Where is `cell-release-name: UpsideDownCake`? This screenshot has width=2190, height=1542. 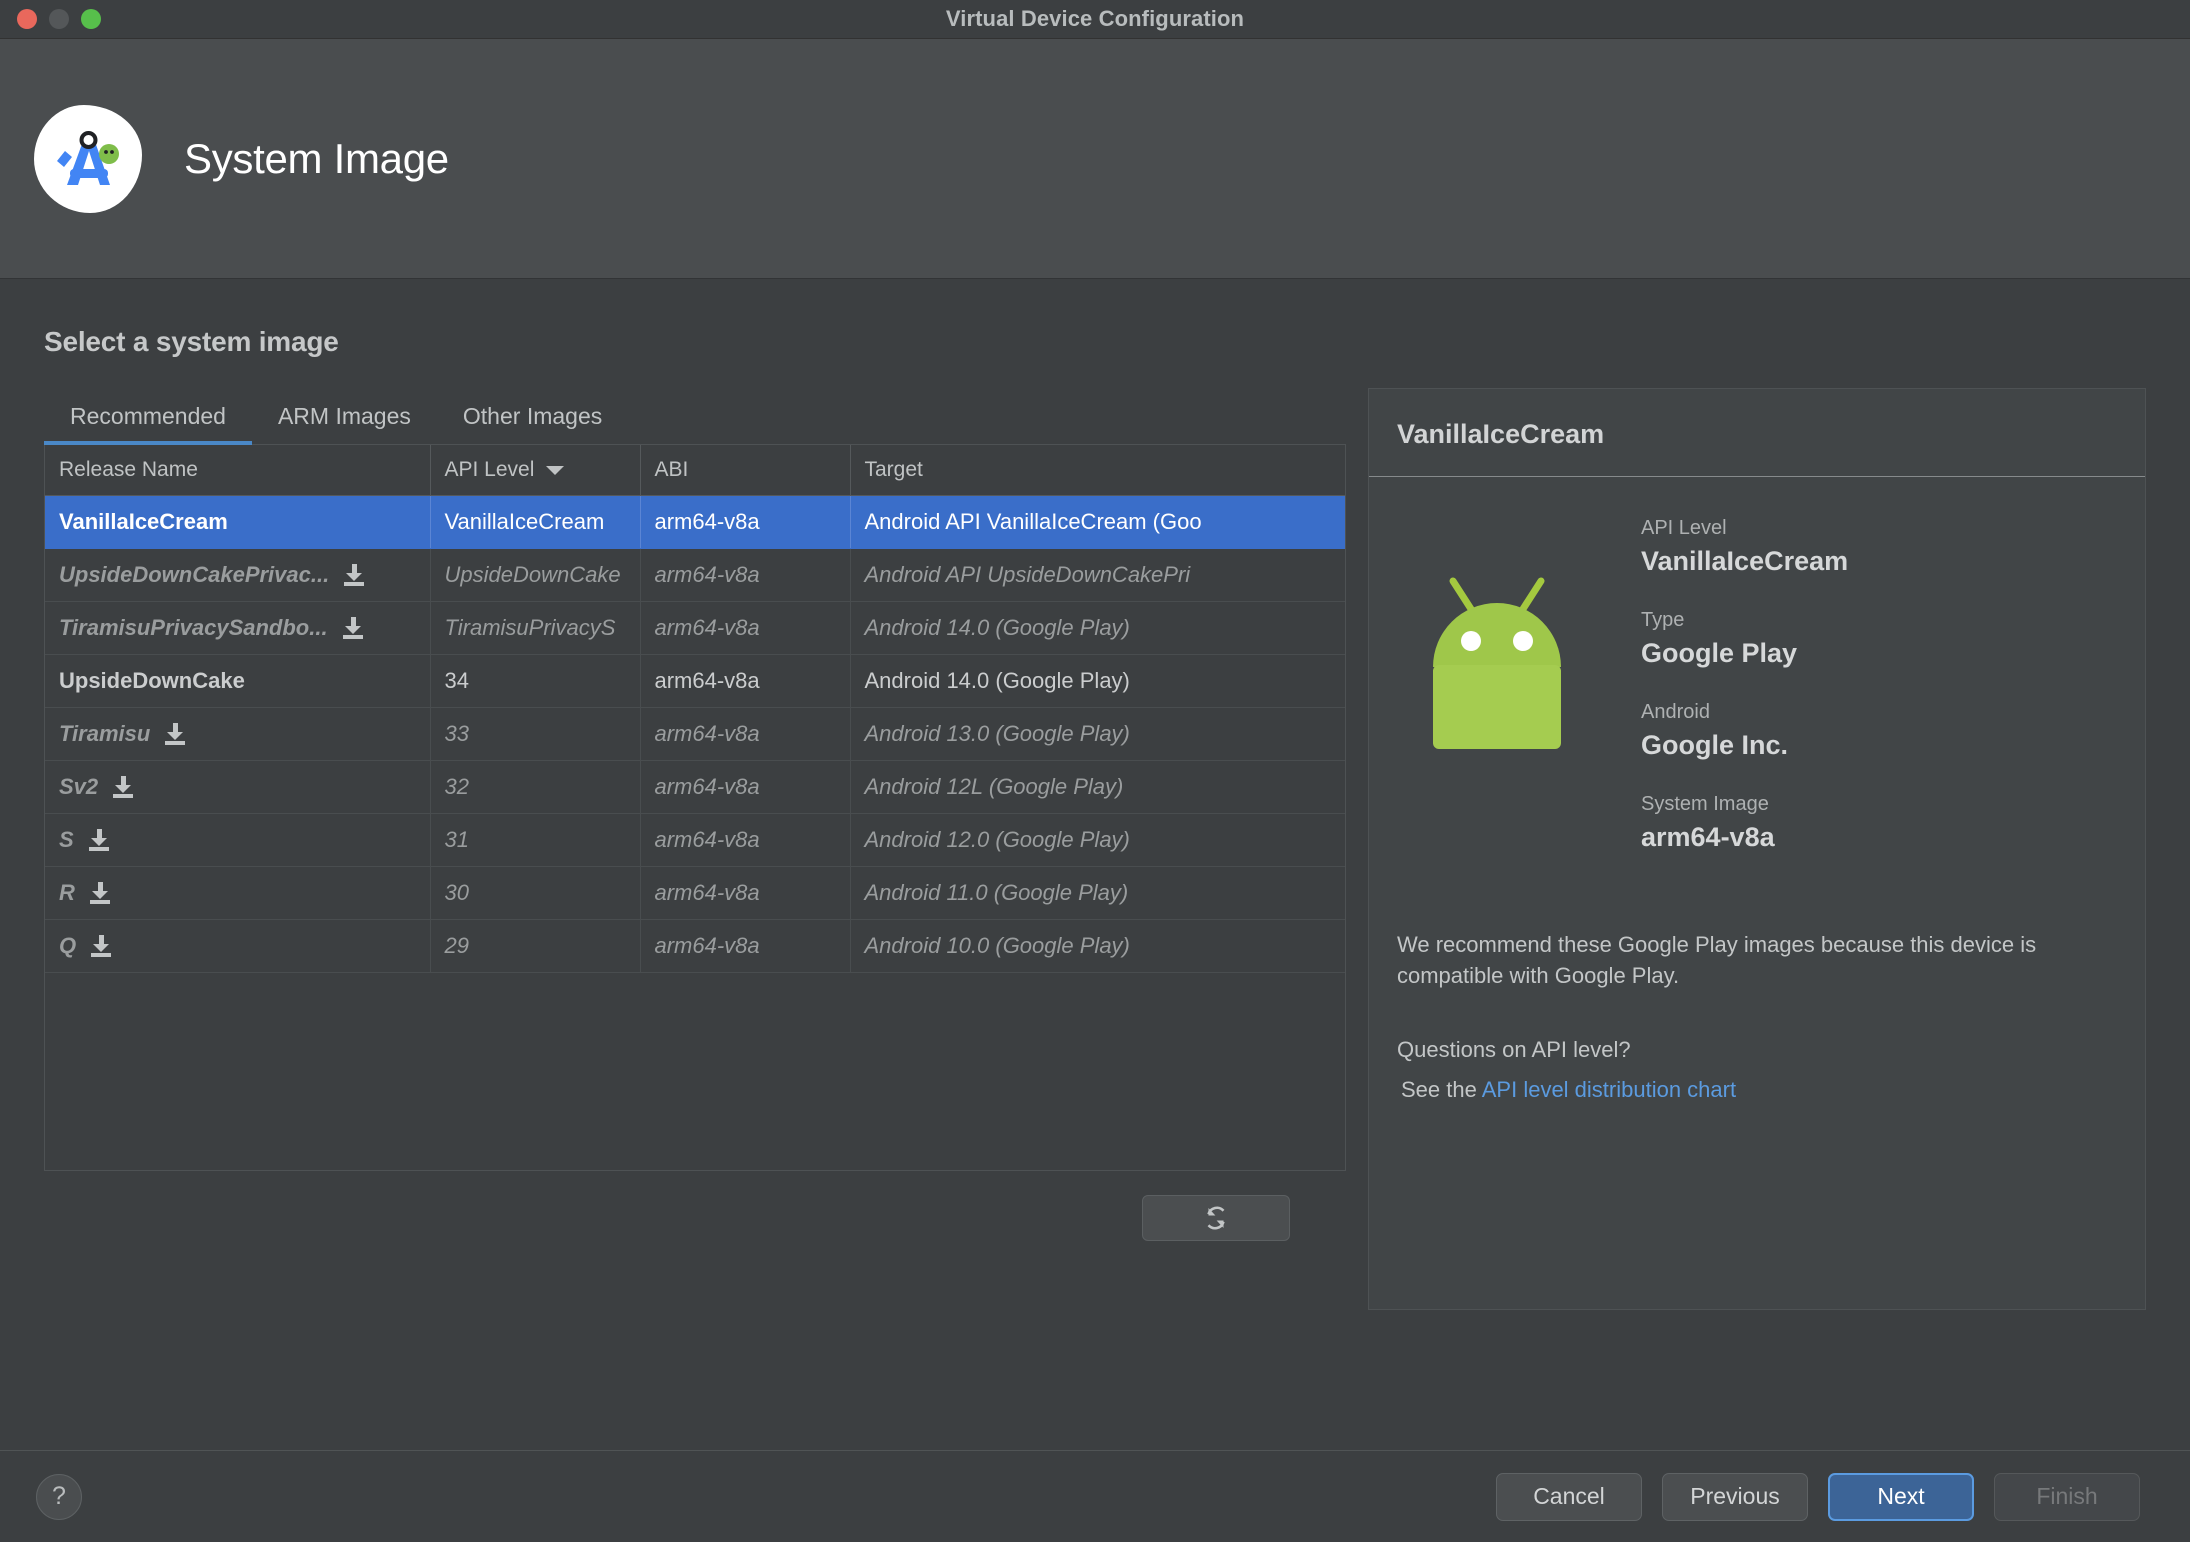 cell-release-name: UpsideDownCake is located at coordinates (238, 681).